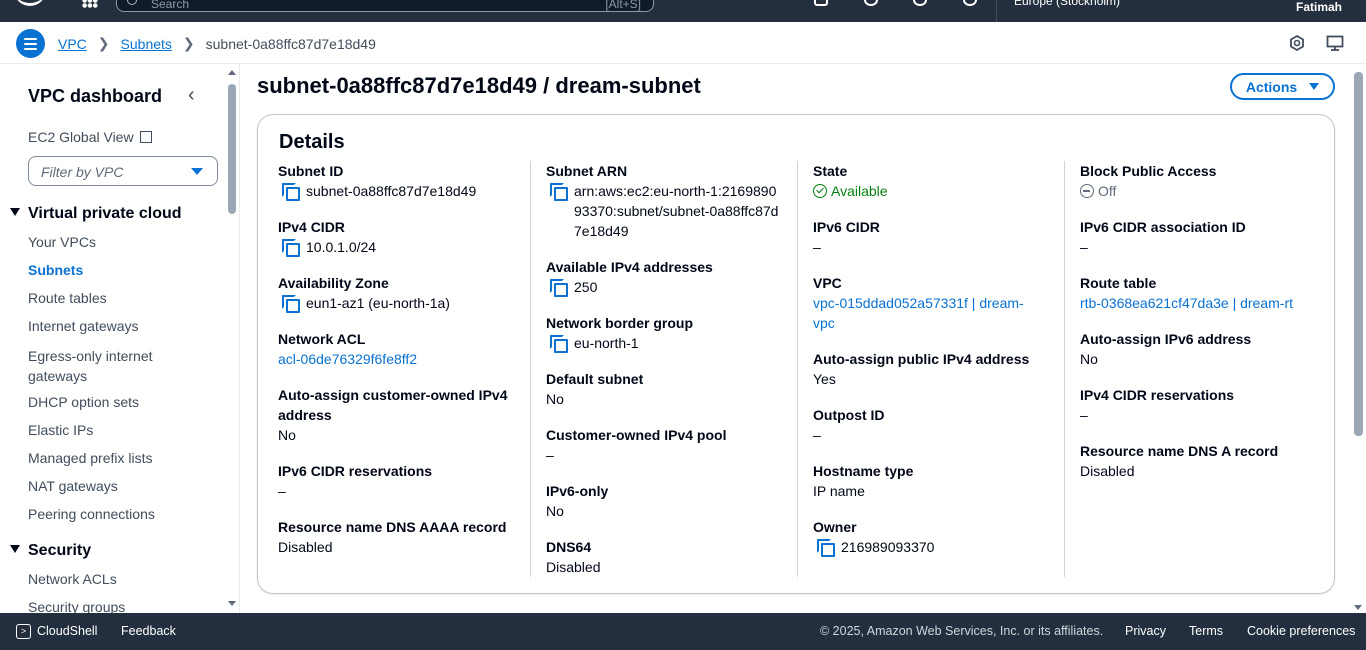  Describe the element at coordinates (191, 95) in the screenshot. I see `chevron-left-icon: ‹` at that location.